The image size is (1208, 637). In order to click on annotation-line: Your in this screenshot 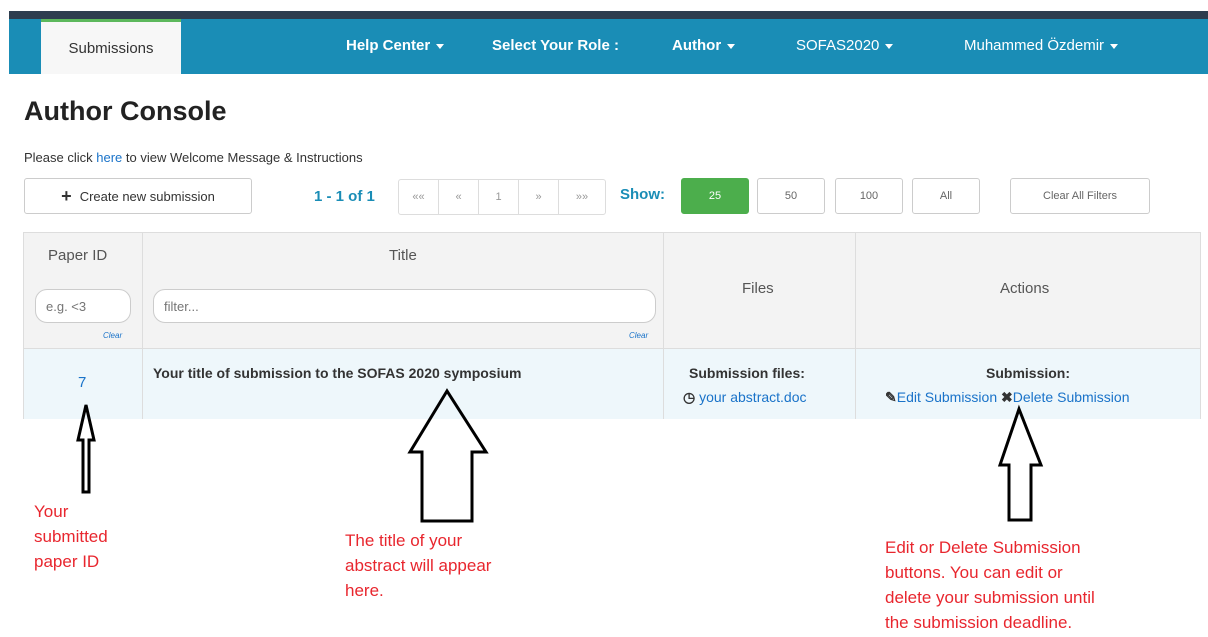, I will do `click(51, 511)`.